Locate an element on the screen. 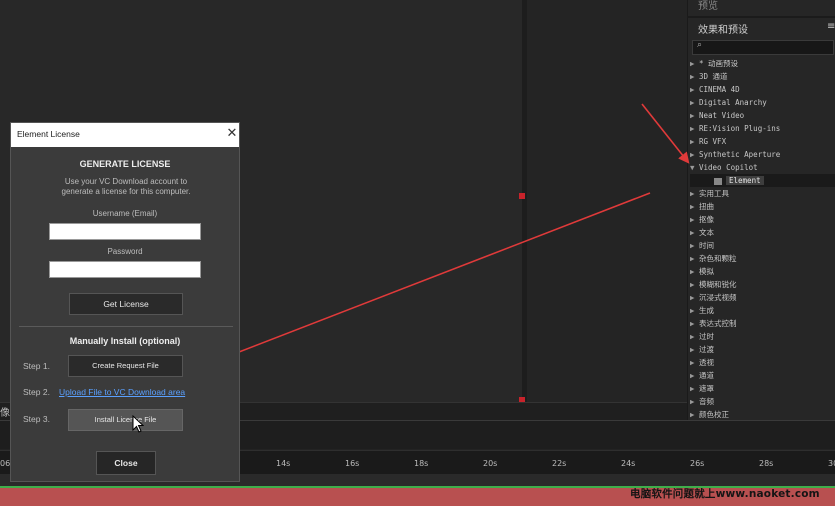 This screenshot has width=835, height=506. tree-item: ▶ Neat Video is located at coordinates (762, 115).